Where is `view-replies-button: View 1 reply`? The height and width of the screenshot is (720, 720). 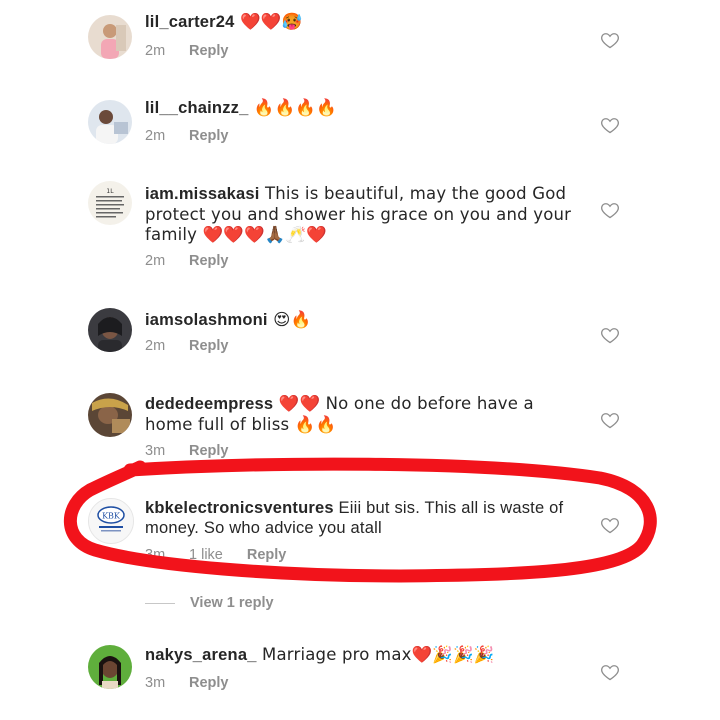 view-replies-button: View 1 reply is located at coordinates (209, 603).